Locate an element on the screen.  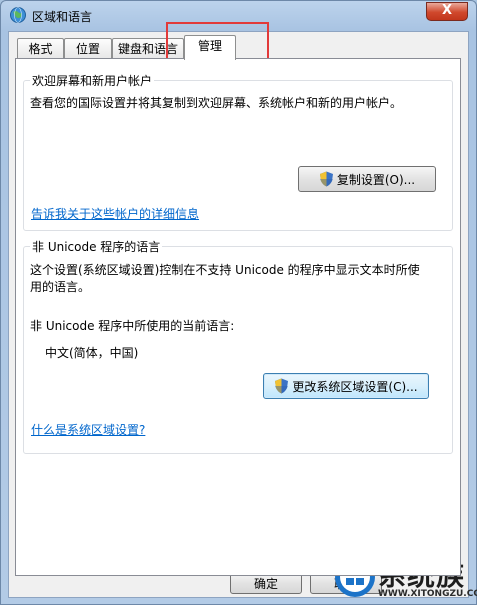
what-is-system-locale-link: 什么是系统区域设置? is located at coordinates (88, 429).